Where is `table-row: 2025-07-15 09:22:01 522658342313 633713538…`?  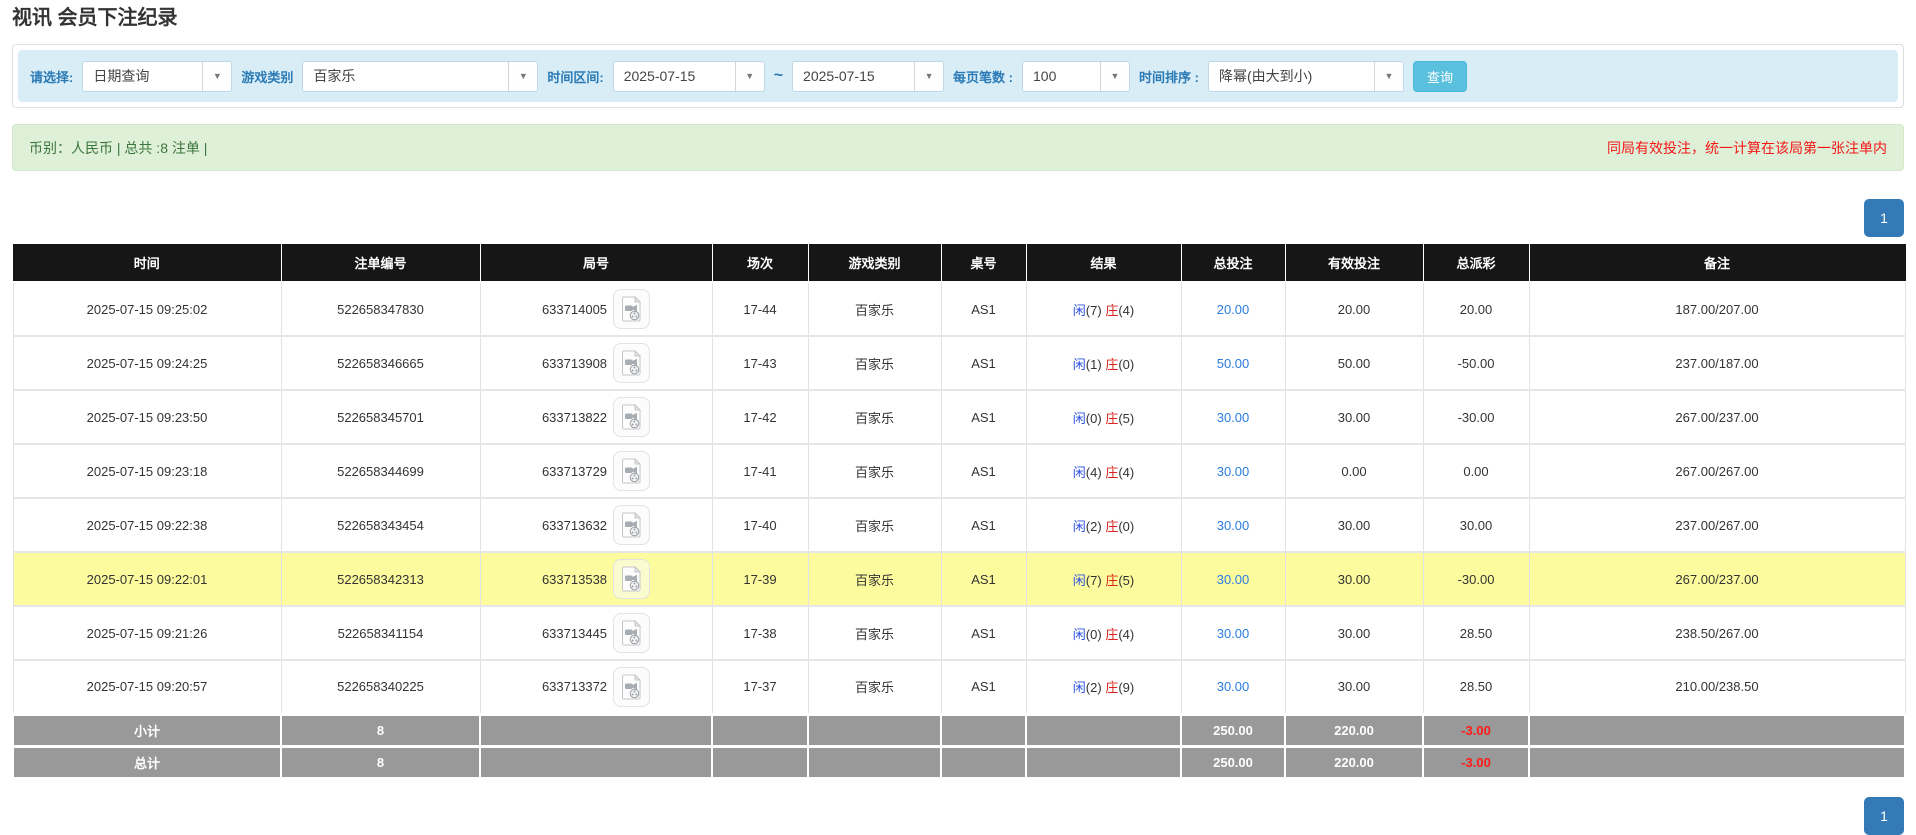
table-row: 2025-07-15 09:22:01 522658342313 633713538… is located at coordinates (959, 579).